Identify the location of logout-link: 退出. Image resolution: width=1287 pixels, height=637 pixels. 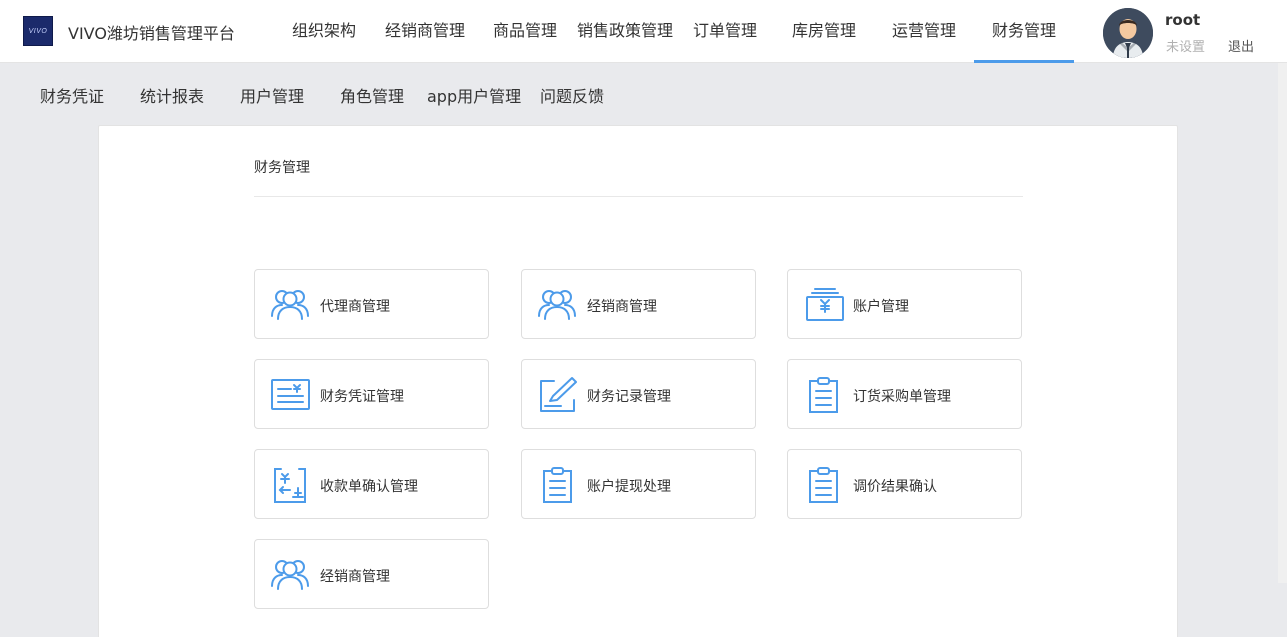
(1241, 45).